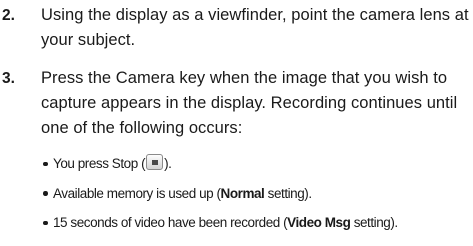 Image resolution: width=473 pixels, height=246 pixels. I want to click on stop-square, so click(155, 162).